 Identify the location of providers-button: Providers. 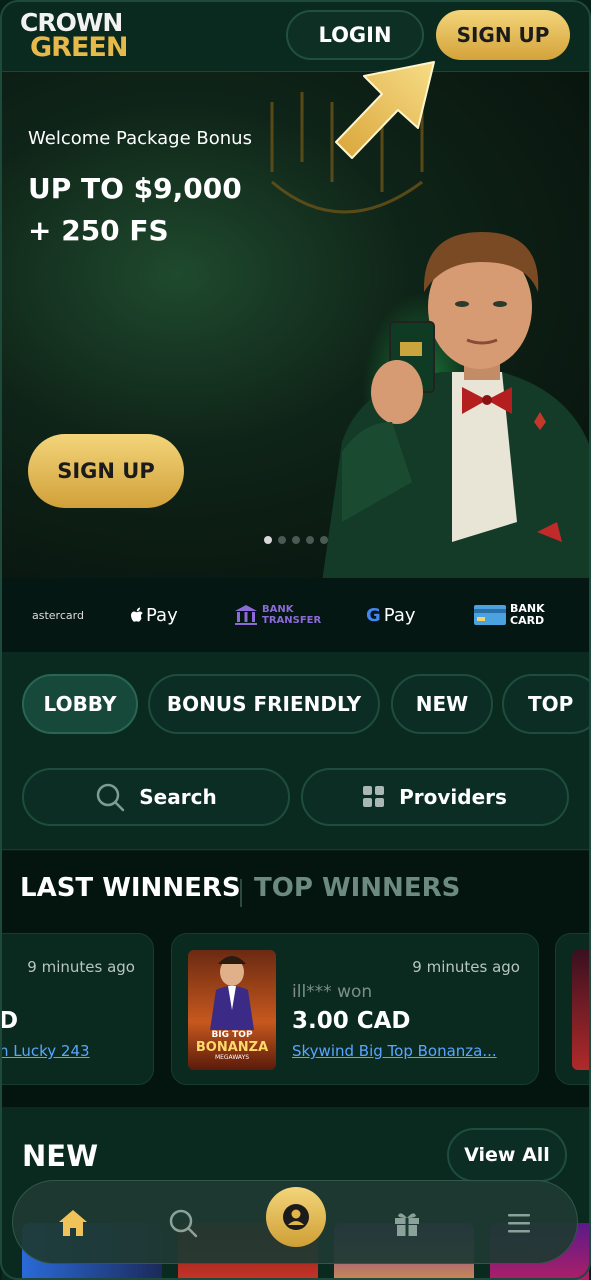
(435, 797).